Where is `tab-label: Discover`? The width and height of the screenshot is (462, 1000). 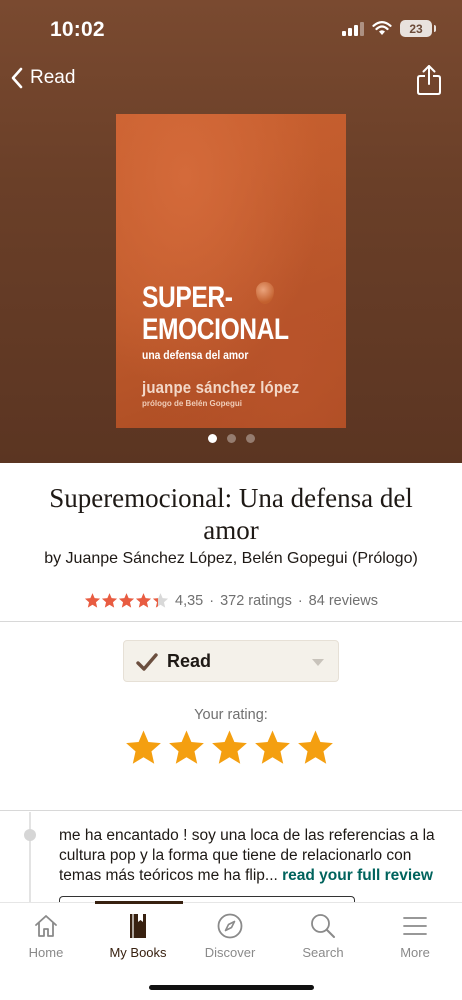 tab-label: Discover is located at coordinates (230, 952).